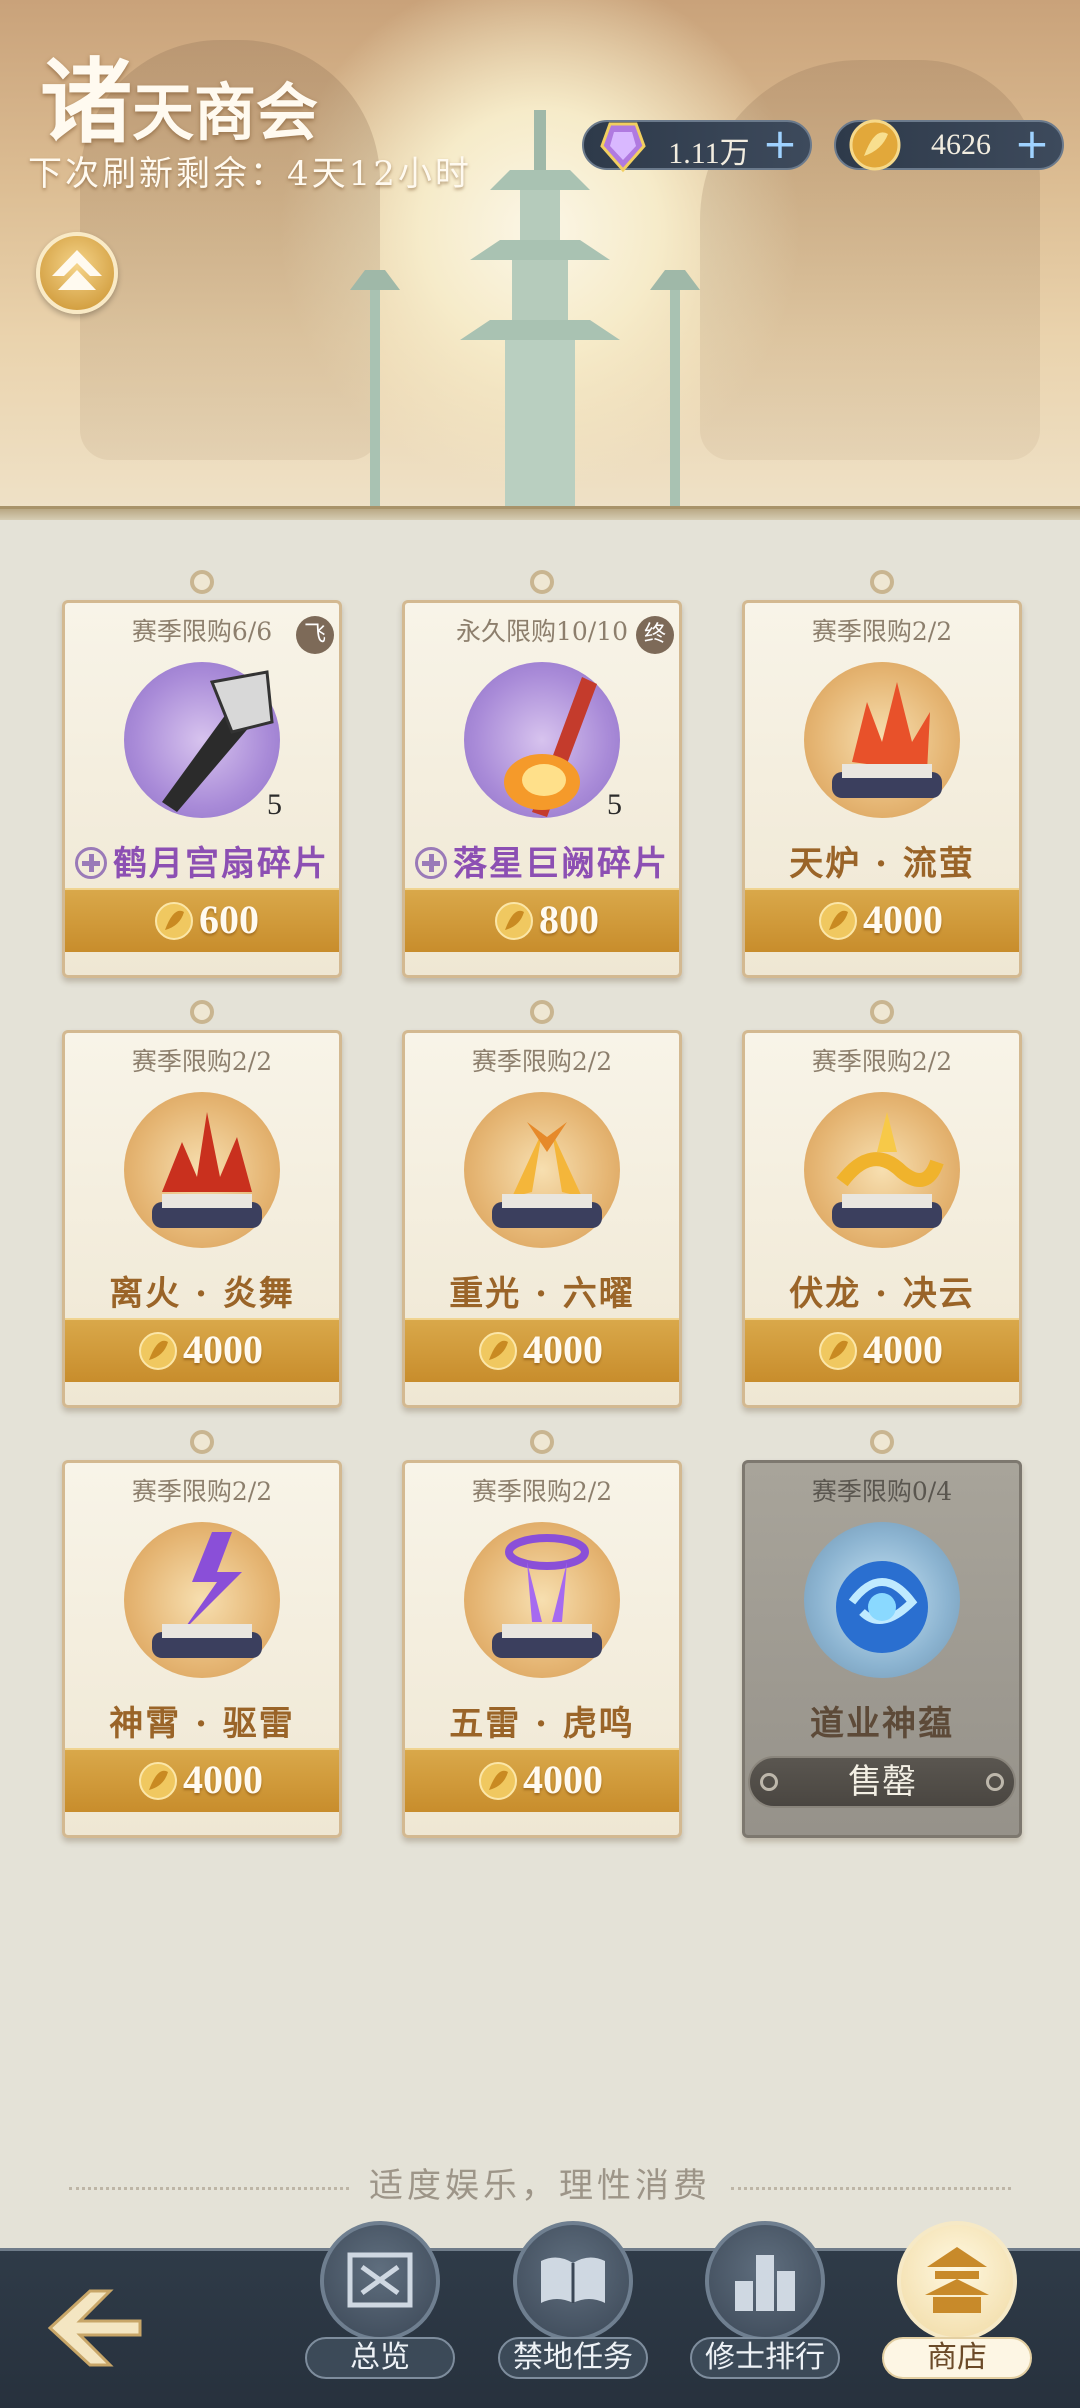 Image resolution: width=1080 pixels, height=2408 pixels. Describe the element at coordinates (77, 273) in the screenshot. I see `collapse-up-button` at that location.